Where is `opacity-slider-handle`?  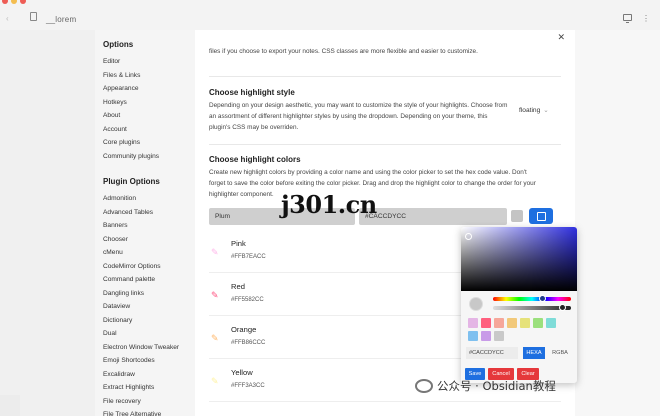 opacity-slider-handle is located at coordinates (562, 307).